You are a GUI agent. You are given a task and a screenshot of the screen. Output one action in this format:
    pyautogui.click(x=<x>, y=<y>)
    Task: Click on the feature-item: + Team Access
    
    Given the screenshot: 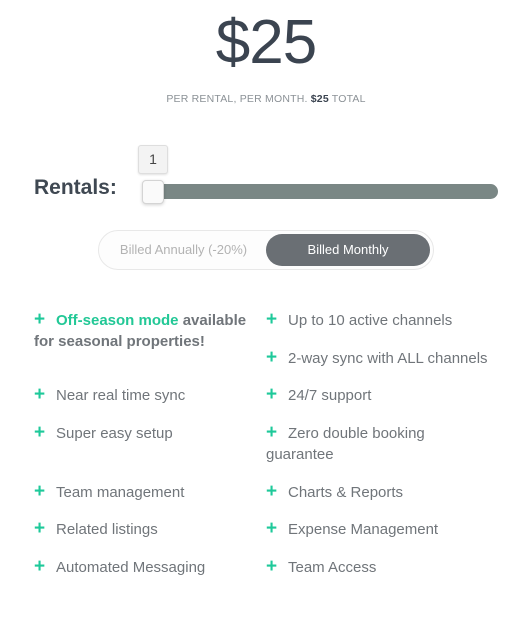 What is the action you would take?
    pyautogui.click(x=321, y=567)
    